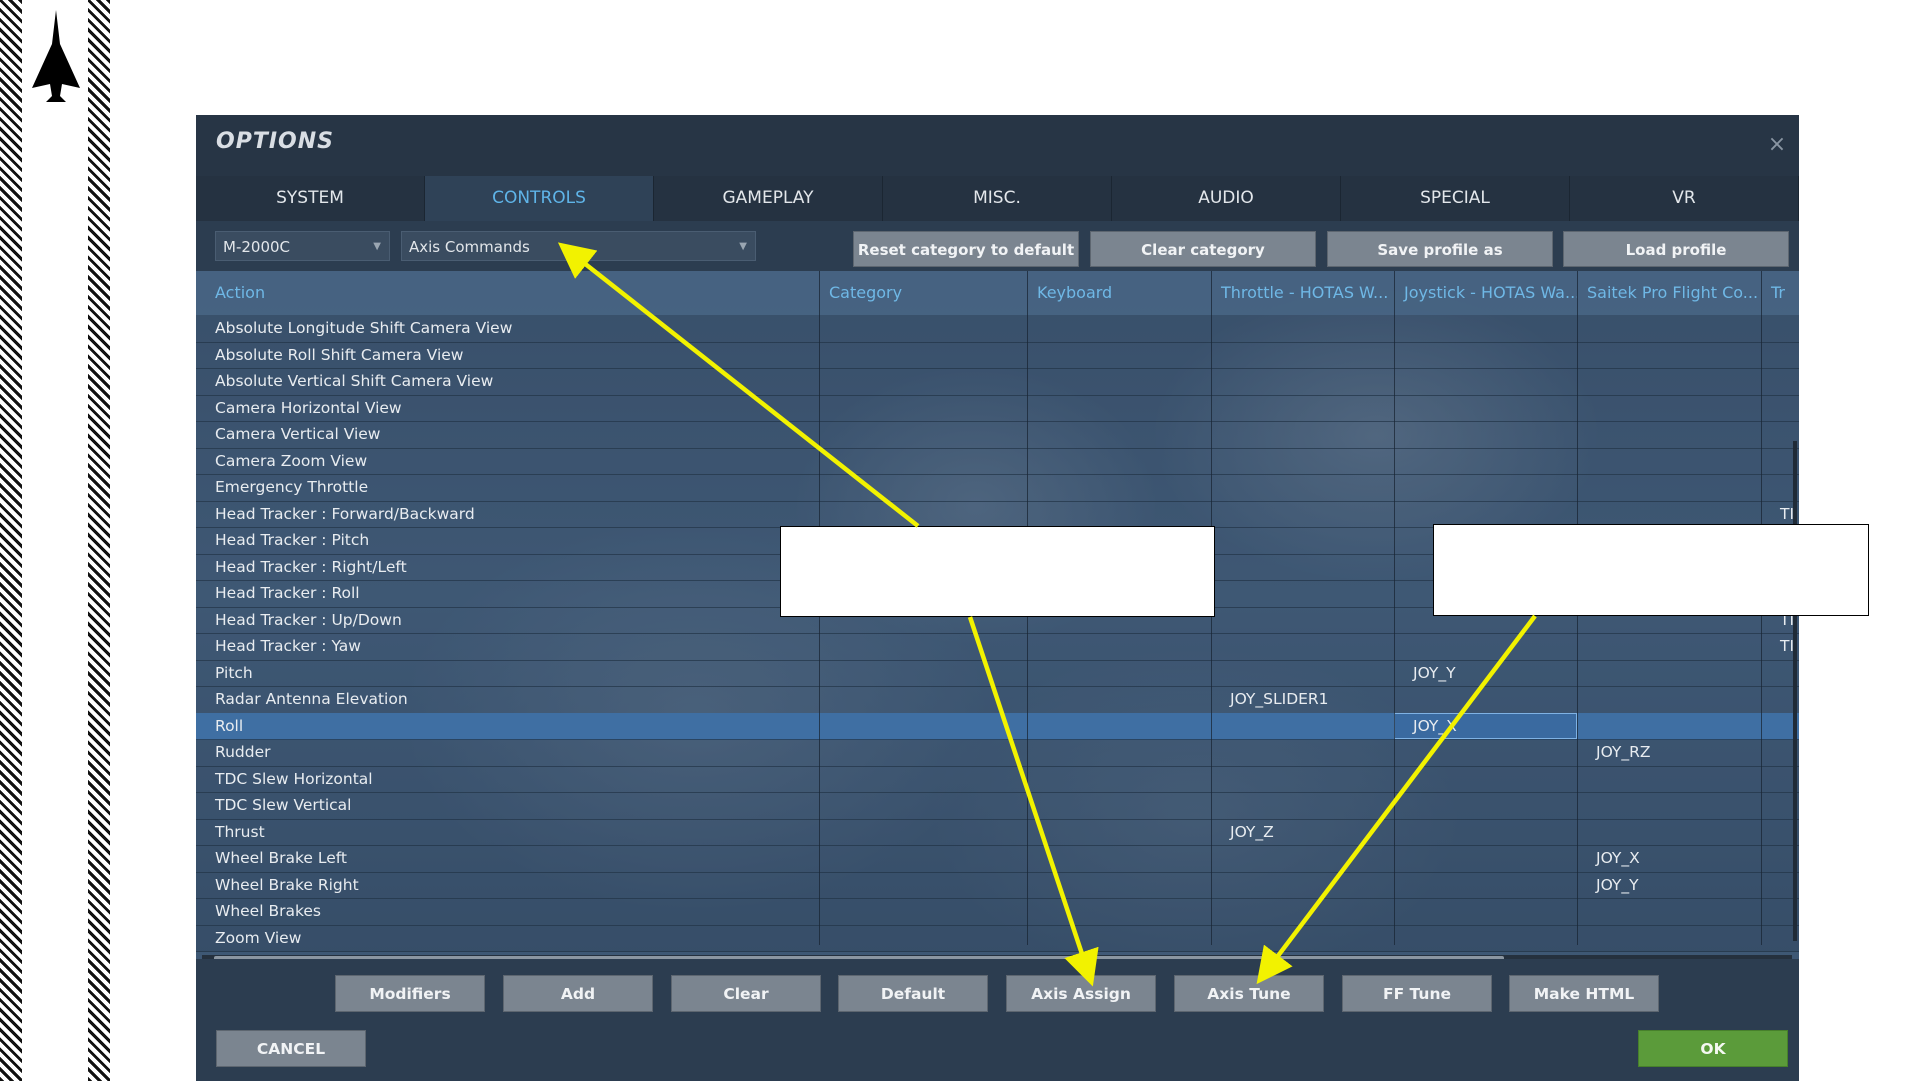 The width and height of the screenshot is (1921, 1081). I want to click on save-profile-button: Save profile as, so click(1440, 249).